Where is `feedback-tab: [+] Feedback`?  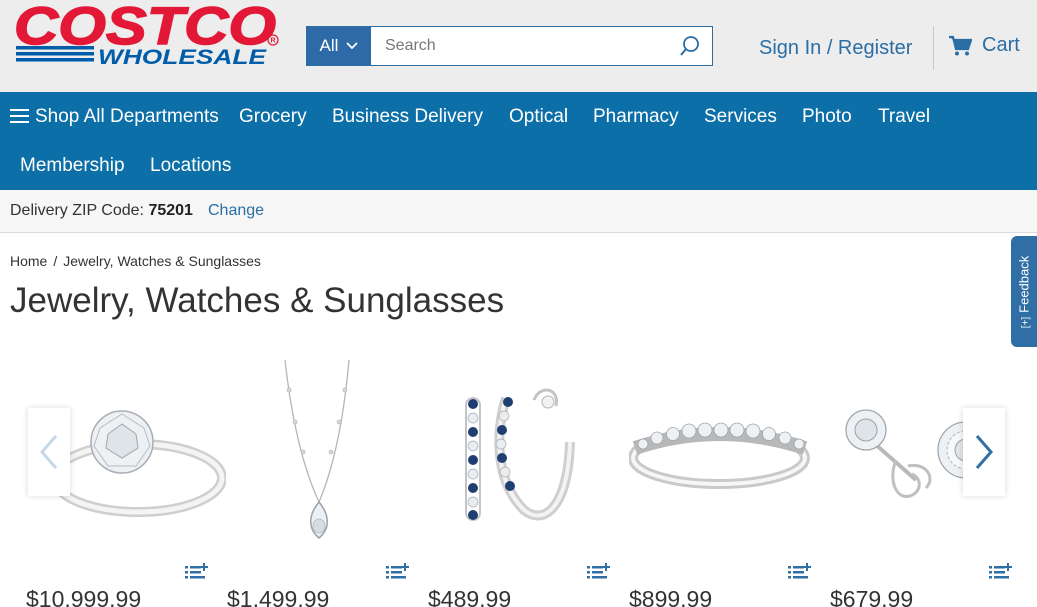
feedback-tab: [+] Feedback is located at coordinates (1024, 291).